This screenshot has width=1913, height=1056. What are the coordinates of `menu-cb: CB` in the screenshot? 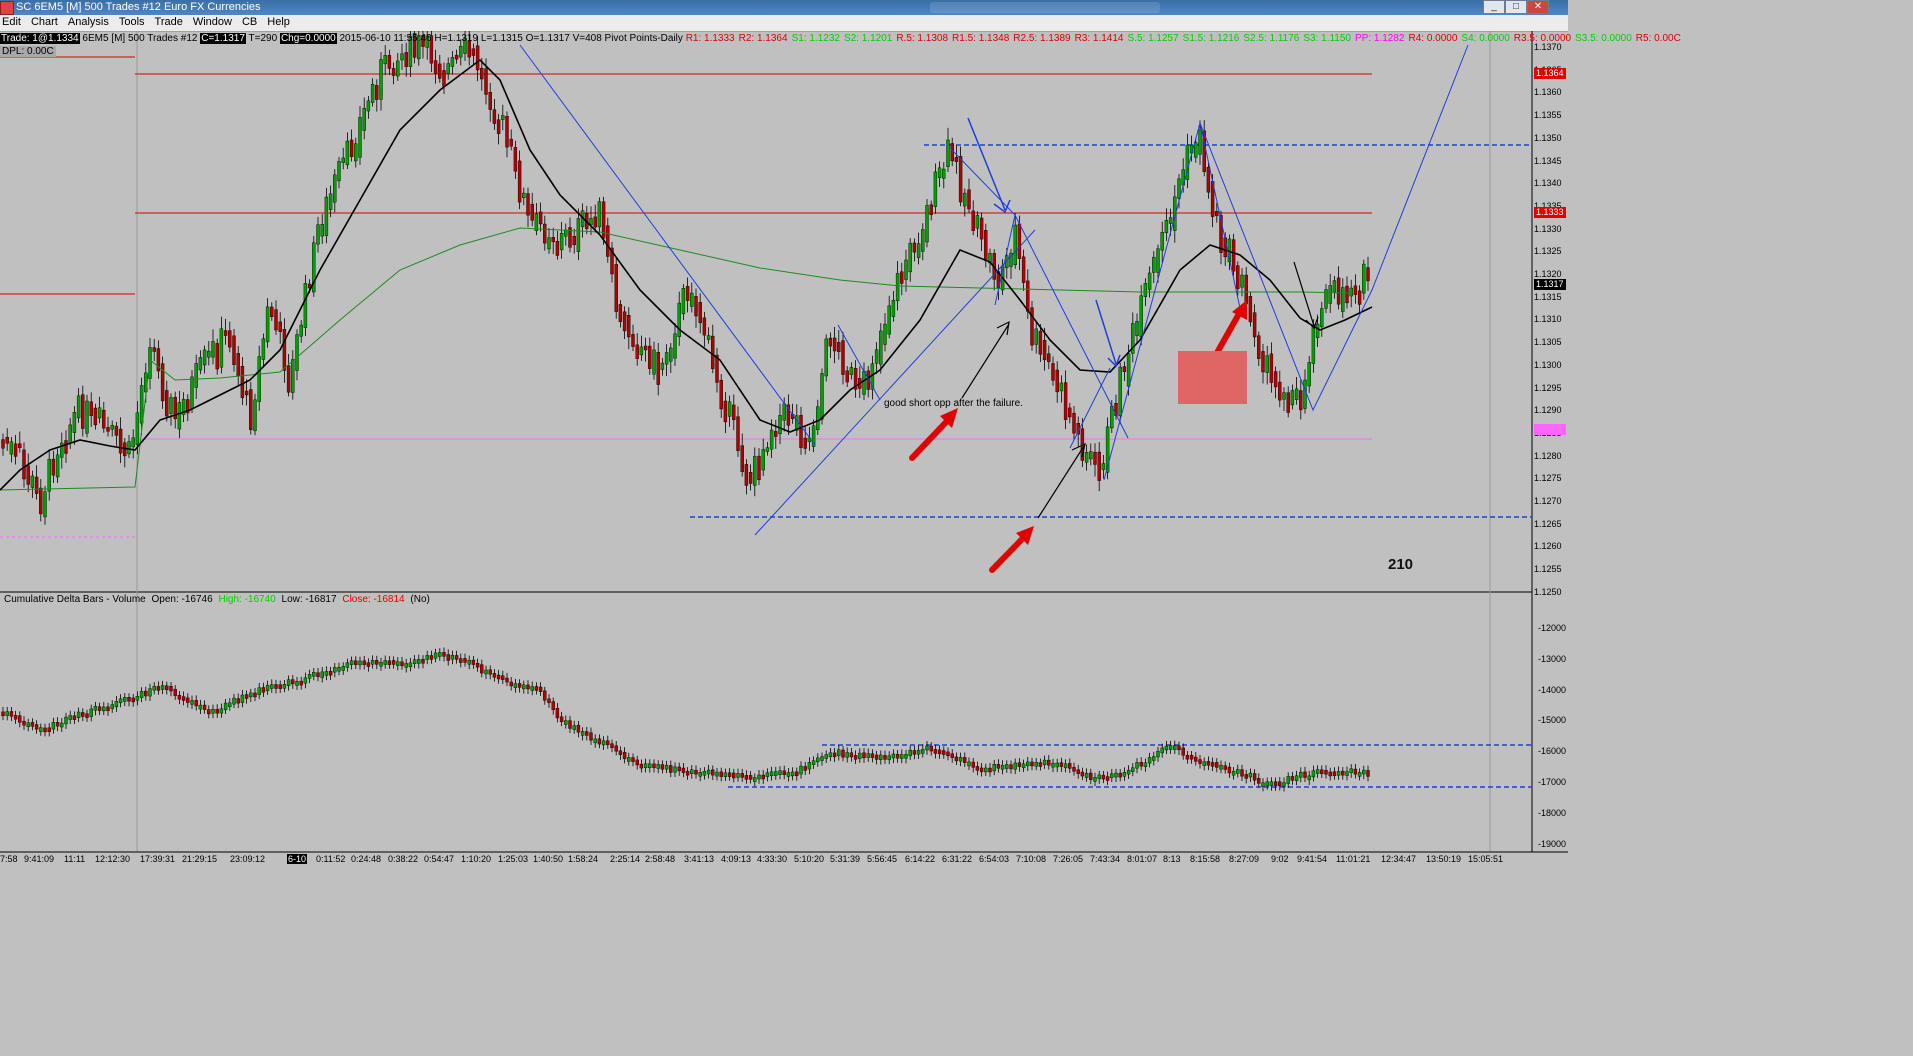 It's located at (249, 21).